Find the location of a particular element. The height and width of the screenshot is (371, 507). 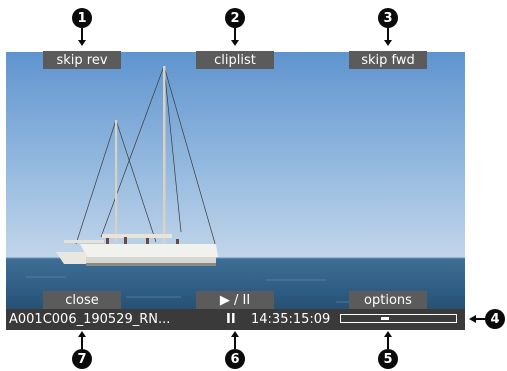

options-button: options is located at coordinates (388, 300).